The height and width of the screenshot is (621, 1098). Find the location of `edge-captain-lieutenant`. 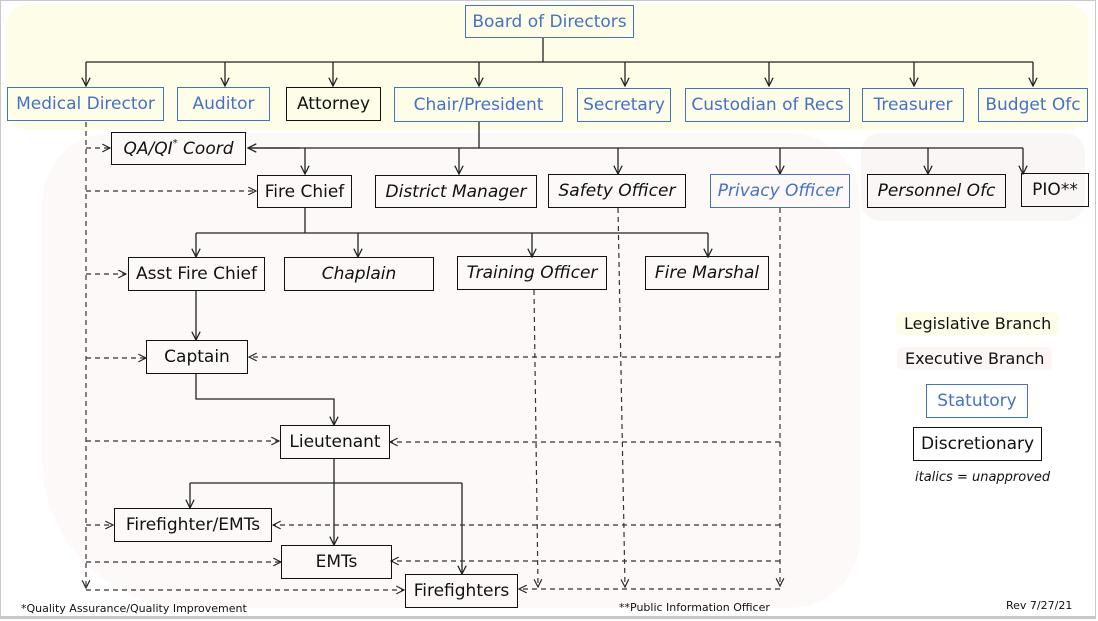

edge-captain-lieutenant is located at coordinates (264, 399).